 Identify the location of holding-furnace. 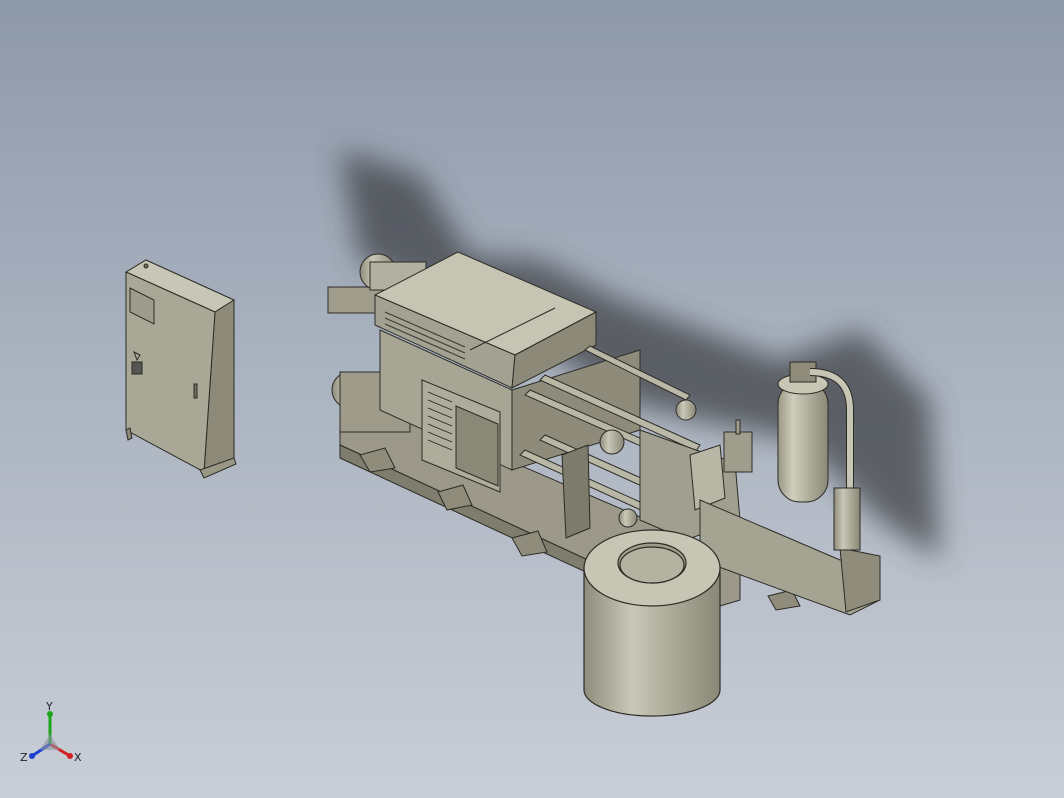
(652, 623).